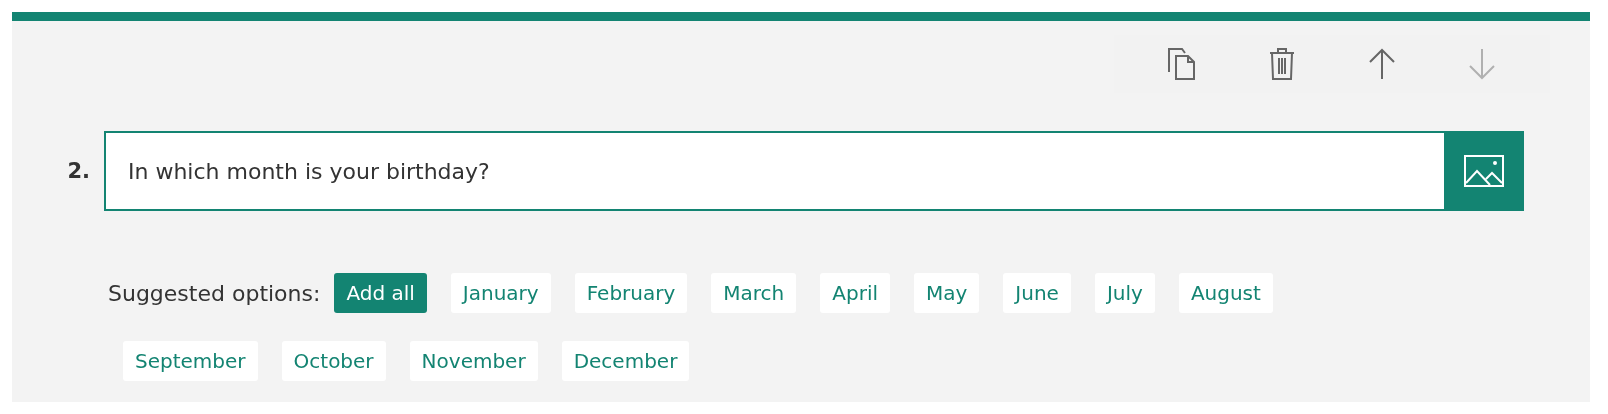  What do you see at coordinates (214, 293) in the screenshot?
I see `suggested-options-label: Suggested options:` at bounding box center [214, 293].